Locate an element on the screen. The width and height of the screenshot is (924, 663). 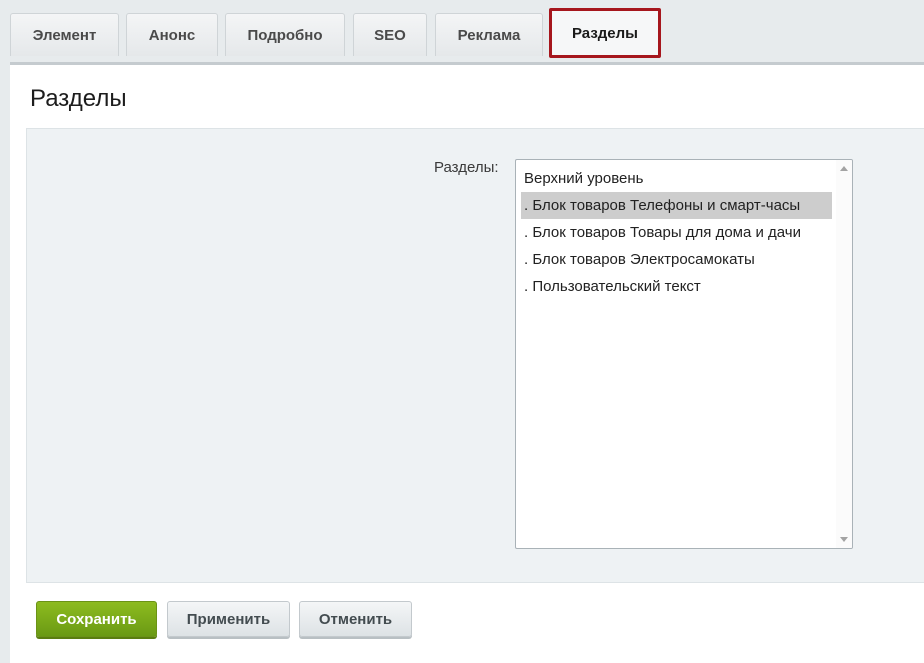
tab-label: Разделы is located at coordinates (605, 33).